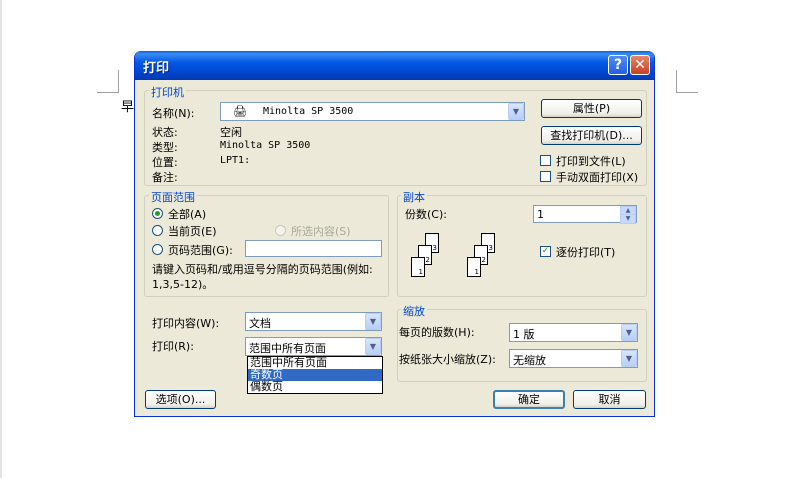  What do you see at coordinates (591, 161) in the screenshot?
I see `print-to-file-label: 打印到文件(L)` at bounding box center [591, 161].